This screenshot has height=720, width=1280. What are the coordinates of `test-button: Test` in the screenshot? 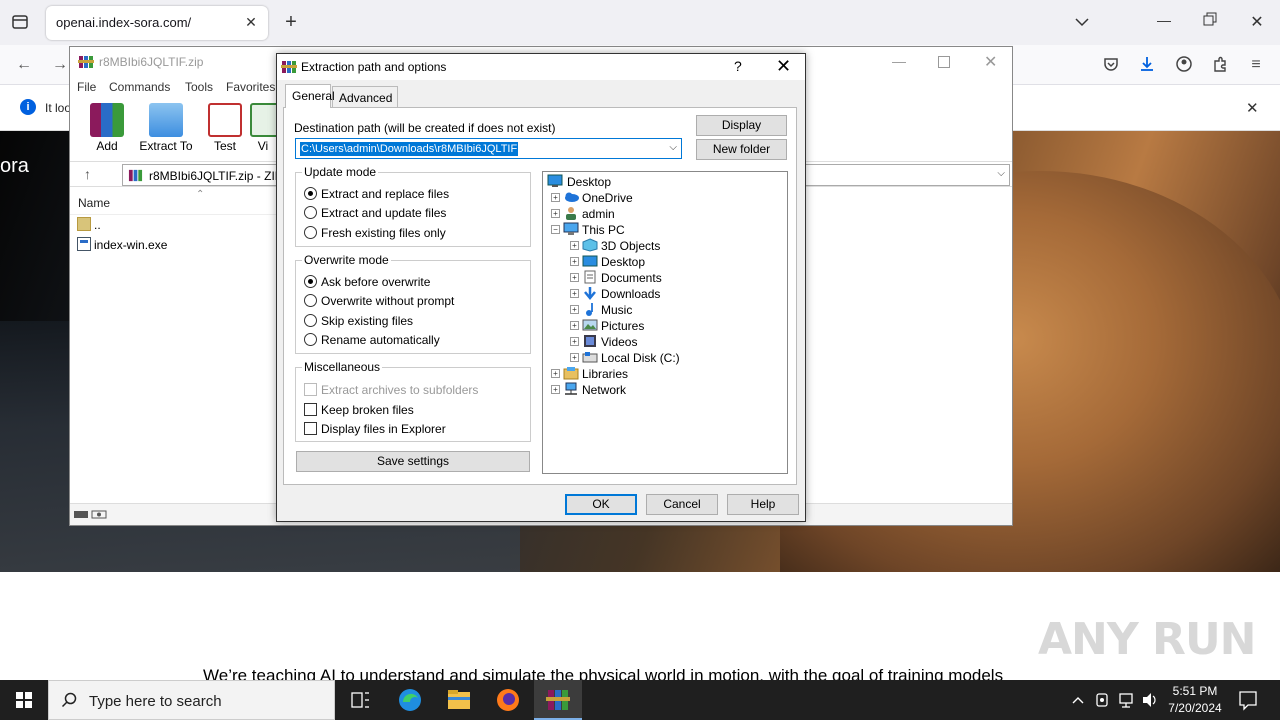 It's located at (225, 127).